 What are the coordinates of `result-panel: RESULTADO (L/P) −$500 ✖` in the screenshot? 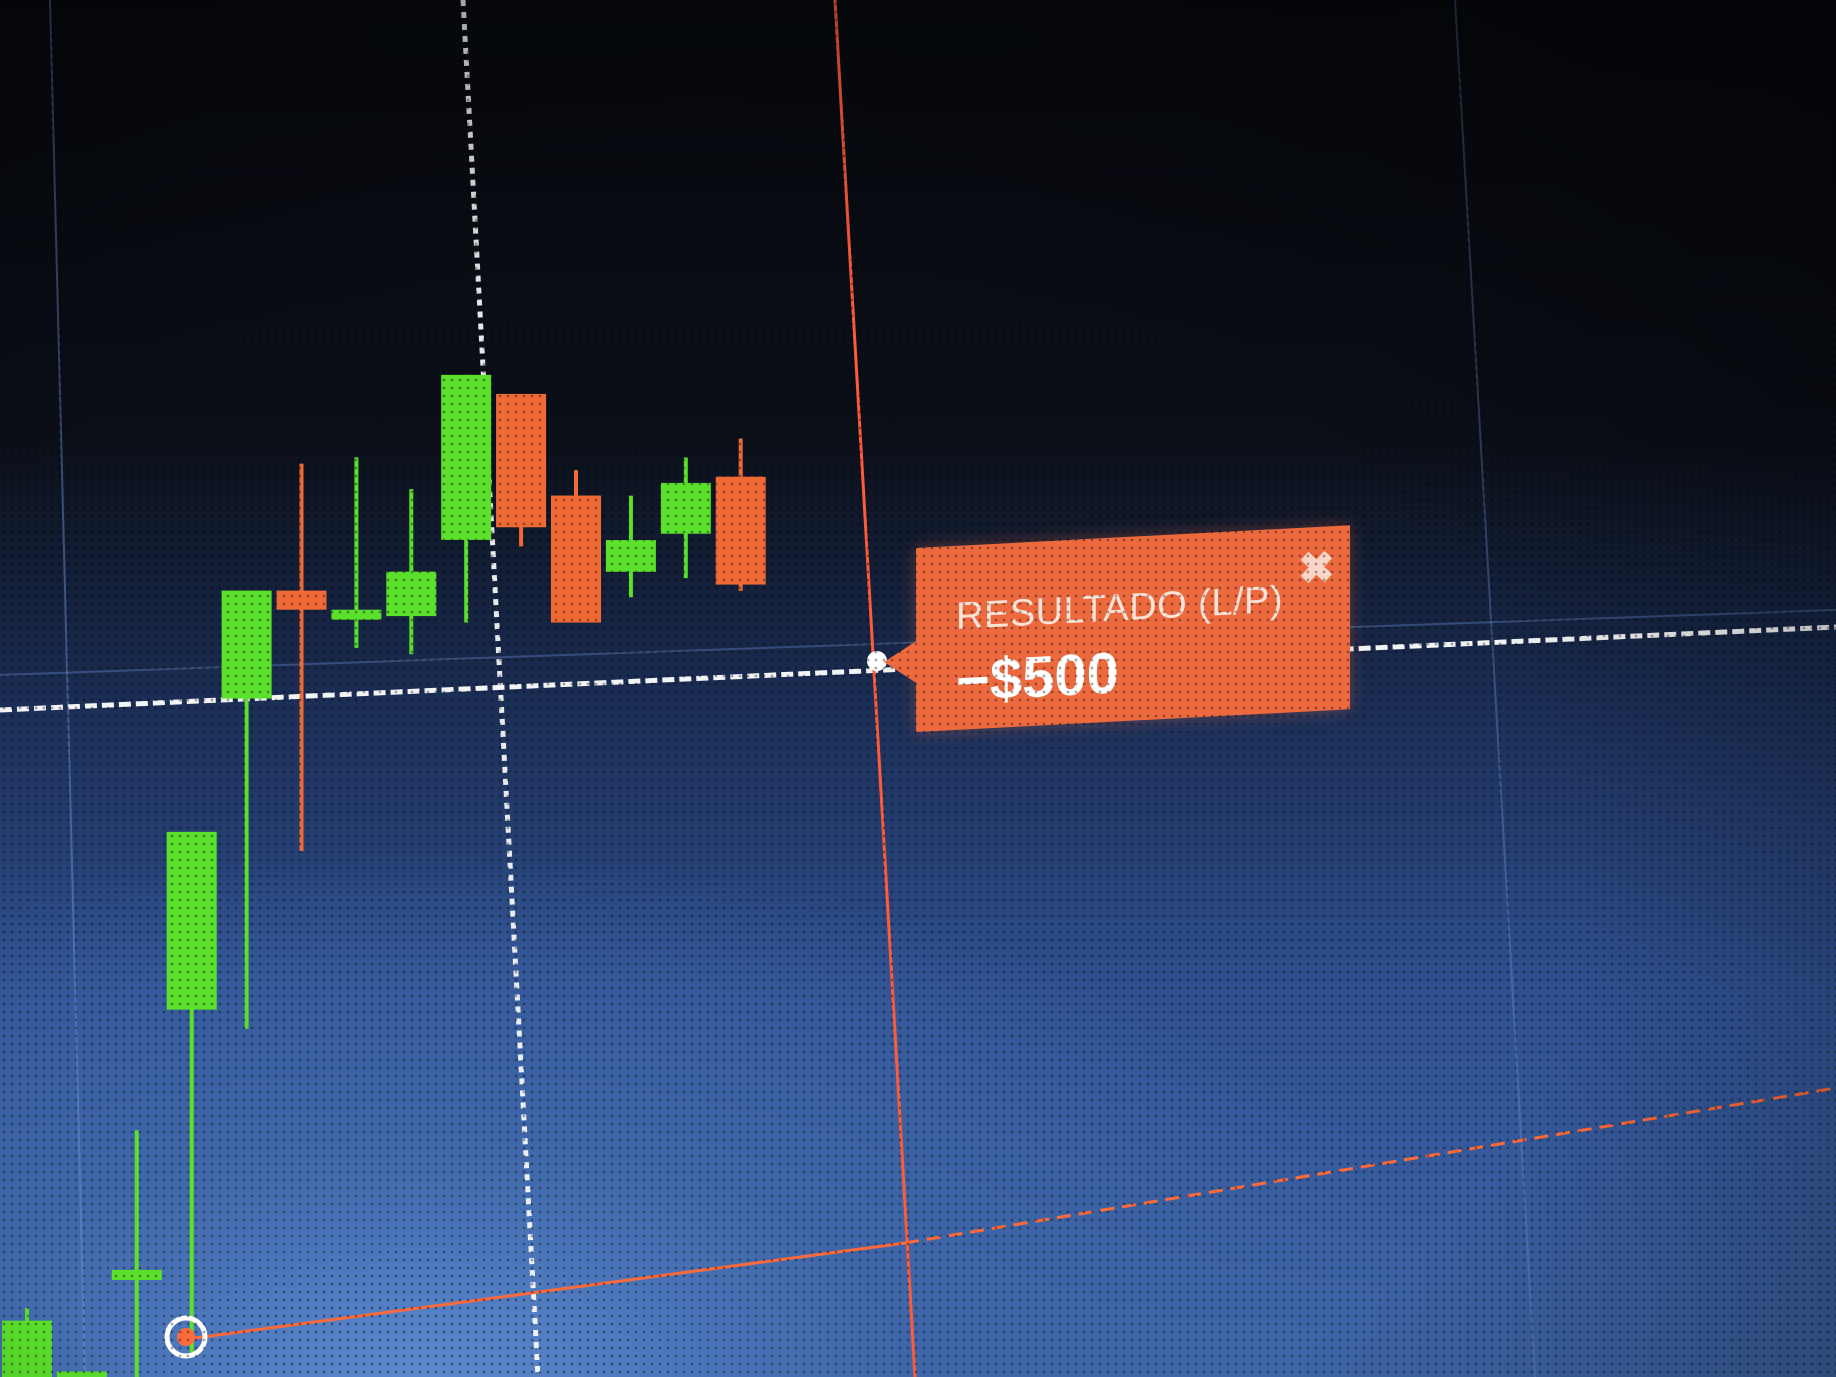 It's located at (1133, 628).